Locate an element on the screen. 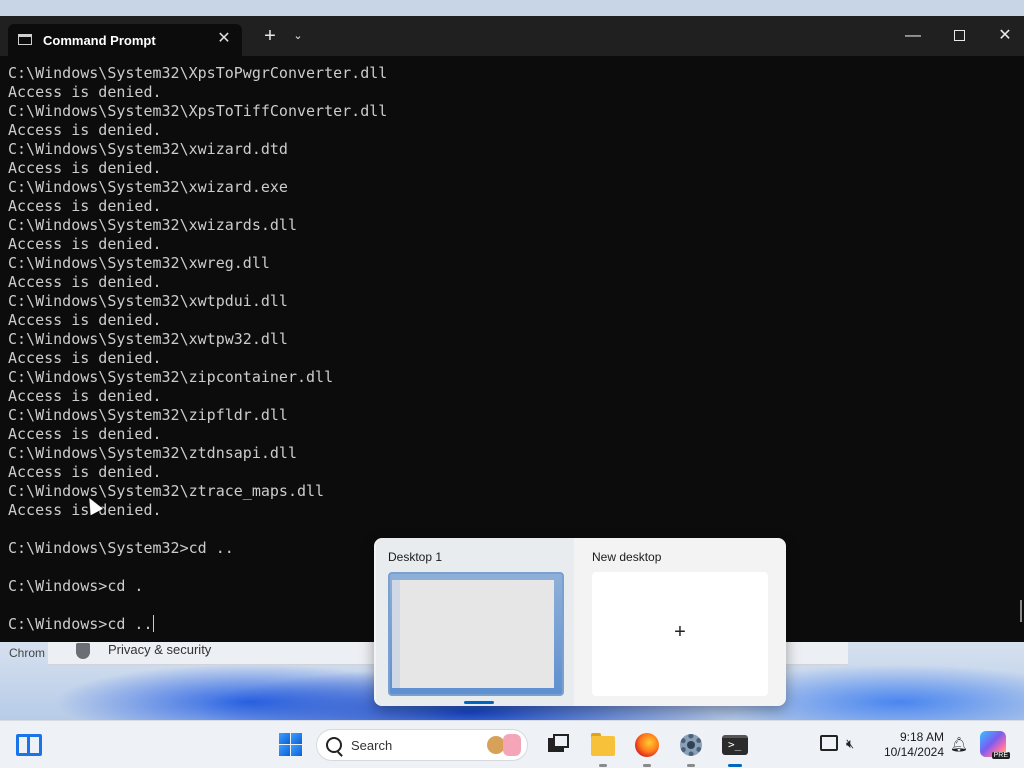 The width and height of the screenshot is (1024, 768). taskbar: Search >_ 🔇︎ 9:18 AM 10/14/2024 🔔︎ PRE is located at coordinates (512, 744).